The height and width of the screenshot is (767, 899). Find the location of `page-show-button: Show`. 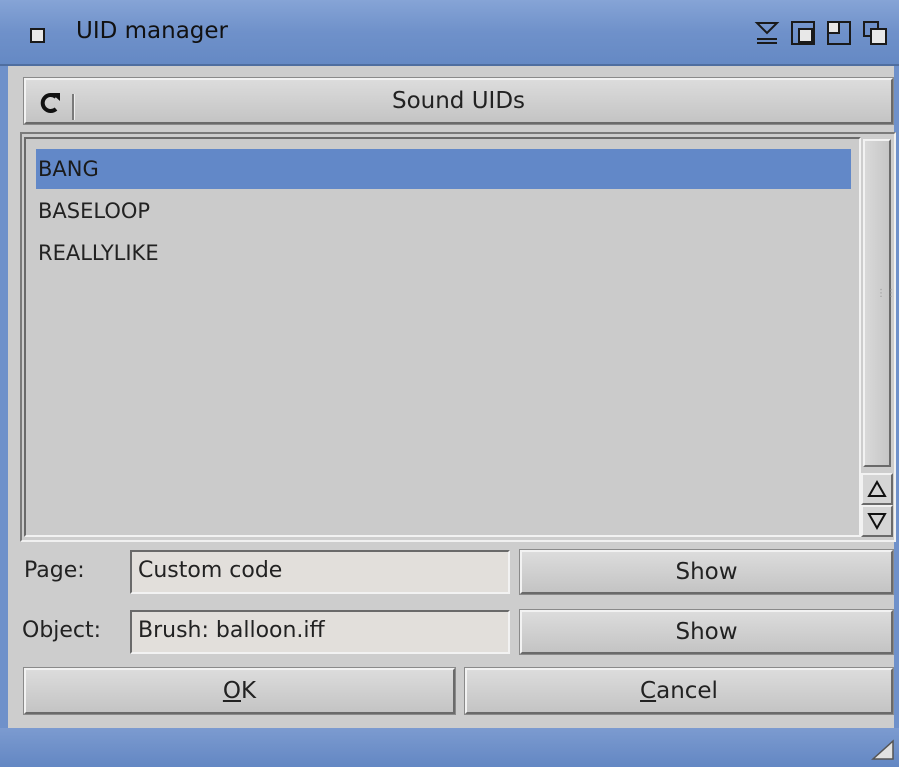

page-show-button: Show is located at coordinates (706, 572).